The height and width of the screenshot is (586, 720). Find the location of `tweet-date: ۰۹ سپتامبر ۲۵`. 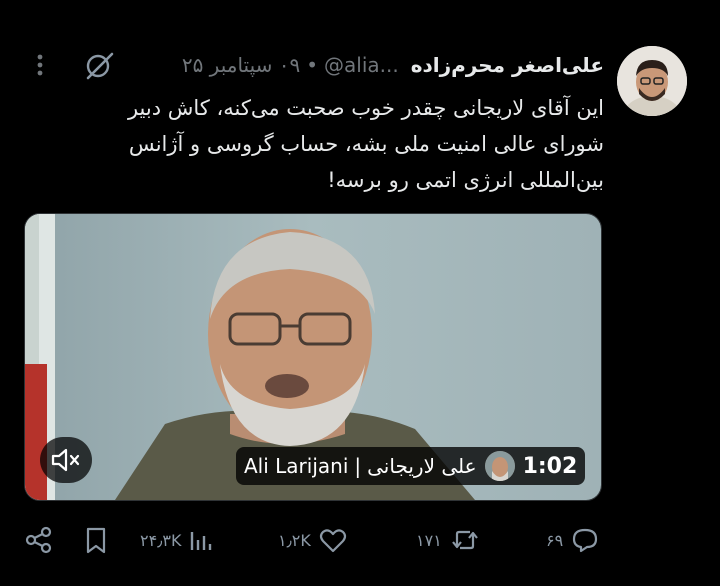

tweet-date: ۰۹ سپتامبر ۲۵ is located at coordinates (241, 65).